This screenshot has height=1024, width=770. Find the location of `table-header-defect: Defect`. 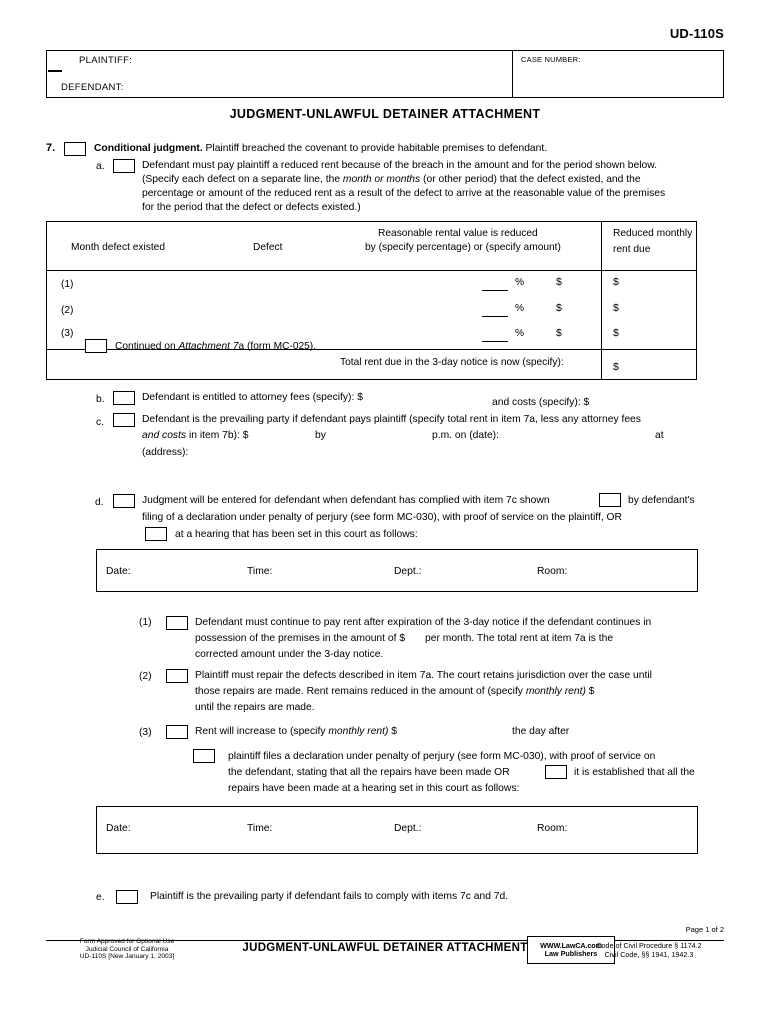

table-header-defect: Defect is located at coordinates (268, 247).